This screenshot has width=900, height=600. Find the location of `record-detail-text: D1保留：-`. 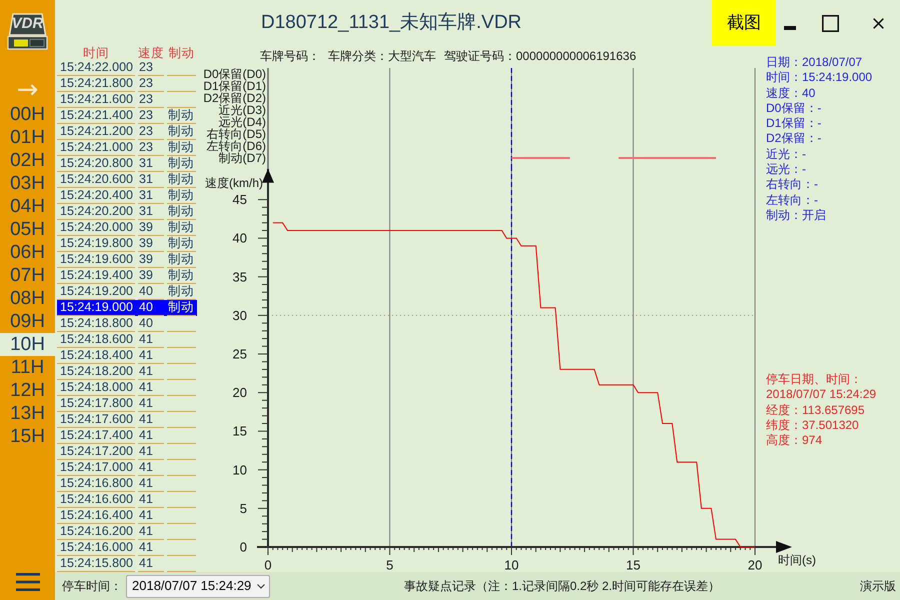

record-detail-text: D1保留：- is located at coordinates (794, 124).